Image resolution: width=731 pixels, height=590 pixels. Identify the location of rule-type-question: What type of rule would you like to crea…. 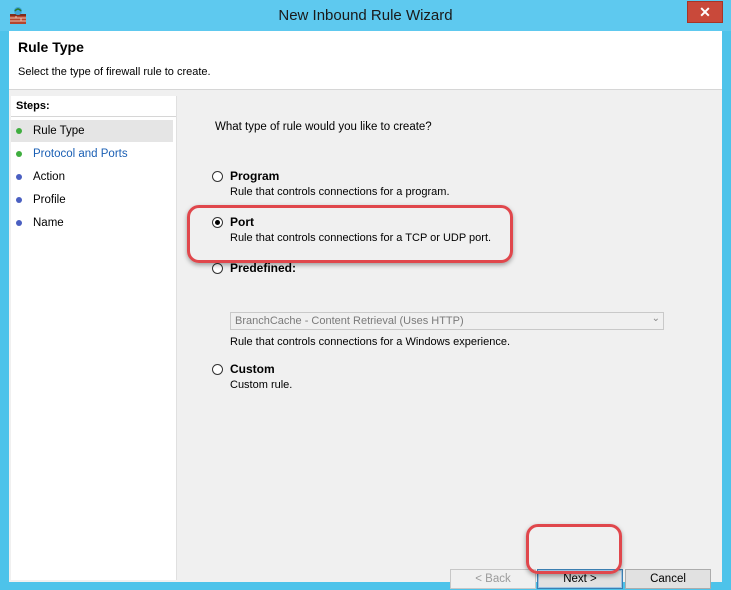
(323, 127).